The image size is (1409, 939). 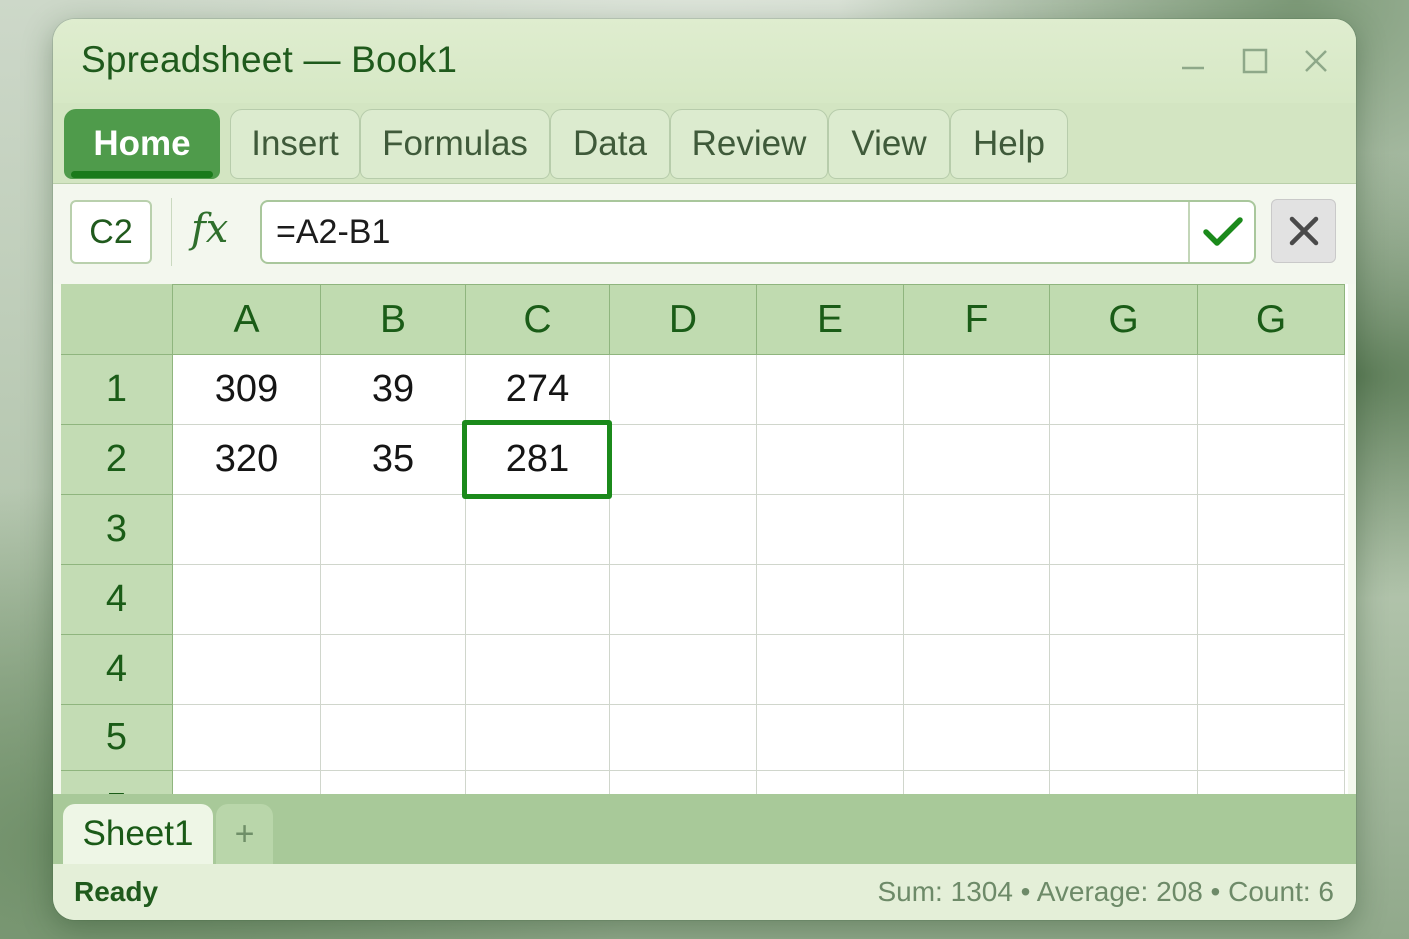 I want to click on formula-input, so click(x=758, y=232).